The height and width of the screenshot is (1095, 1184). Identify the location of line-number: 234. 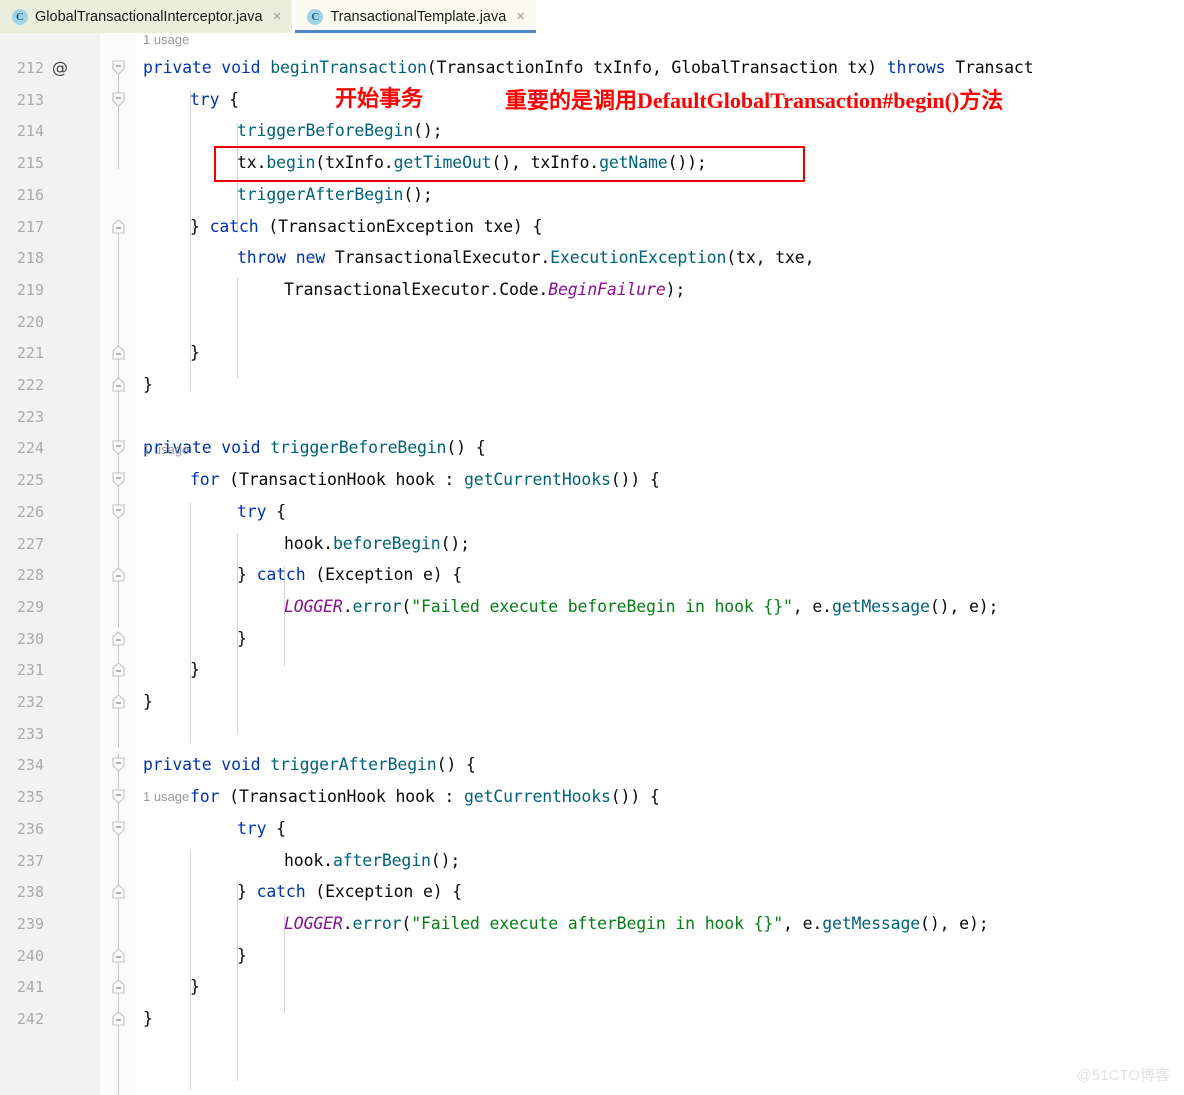
(30, 765).